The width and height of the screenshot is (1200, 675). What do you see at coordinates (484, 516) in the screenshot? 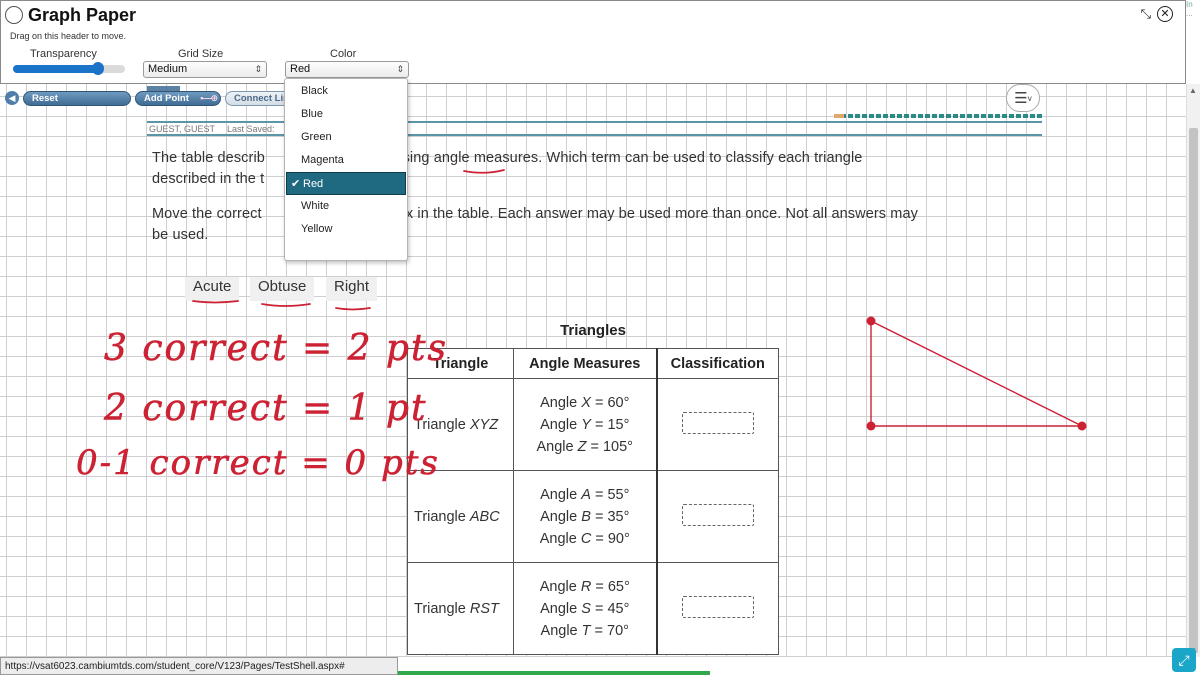
I see `triangle-var: ABC` at bounding box center [484, 516].